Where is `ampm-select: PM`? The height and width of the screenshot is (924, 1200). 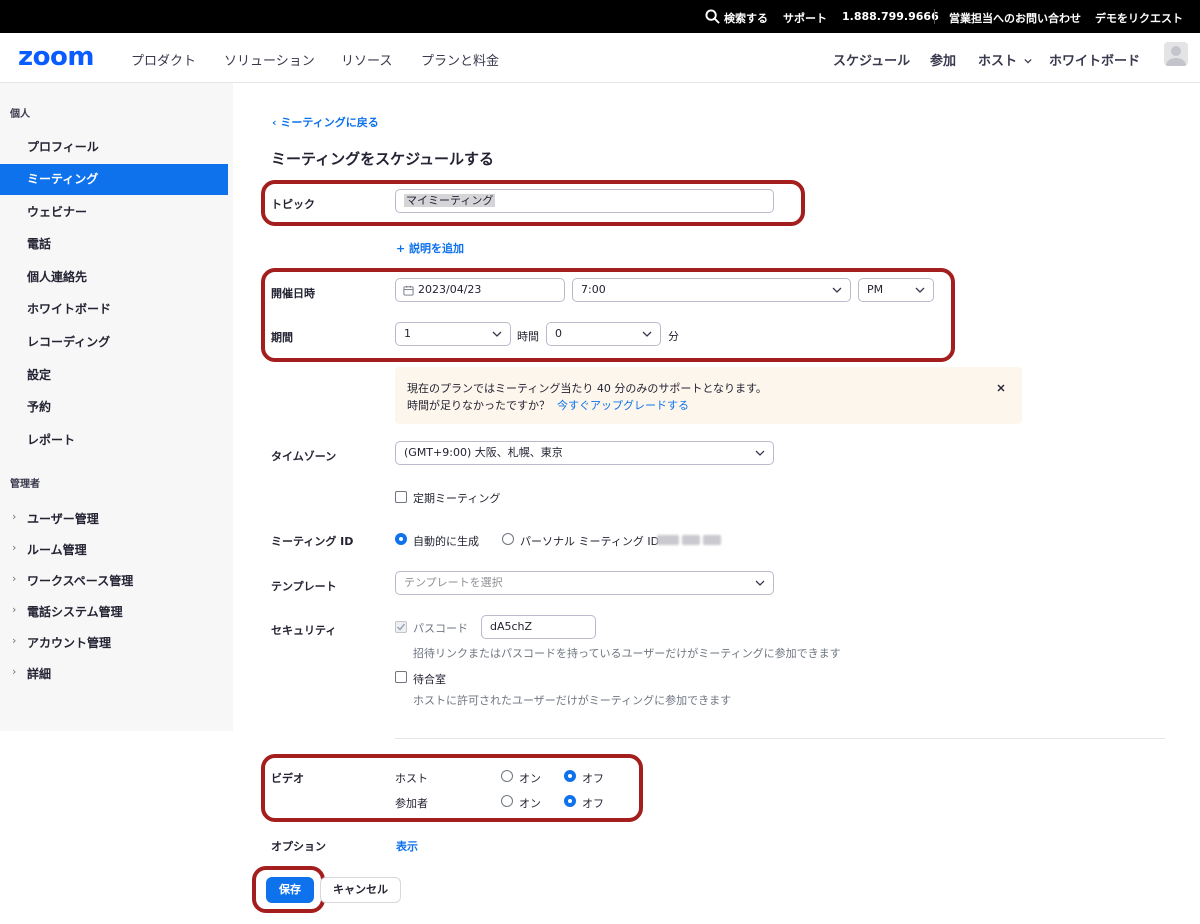
ampm-select: PM is located at coordinates (896, 290).